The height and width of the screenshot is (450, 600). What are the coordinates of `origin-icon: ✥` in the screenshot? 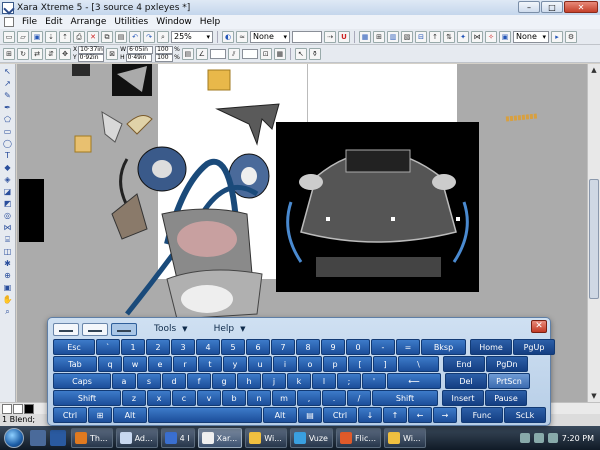 It's located at (65, 53).